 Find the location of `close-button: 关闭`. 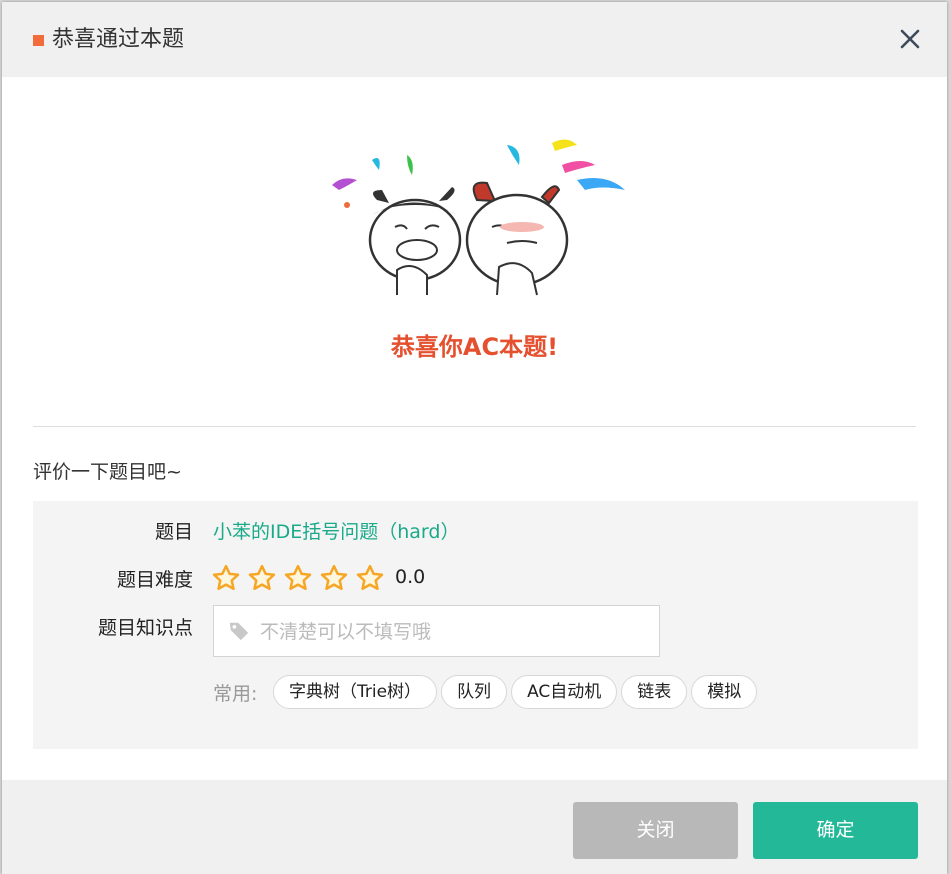

close-button: 关闭 is located at coordinates (655, 830).